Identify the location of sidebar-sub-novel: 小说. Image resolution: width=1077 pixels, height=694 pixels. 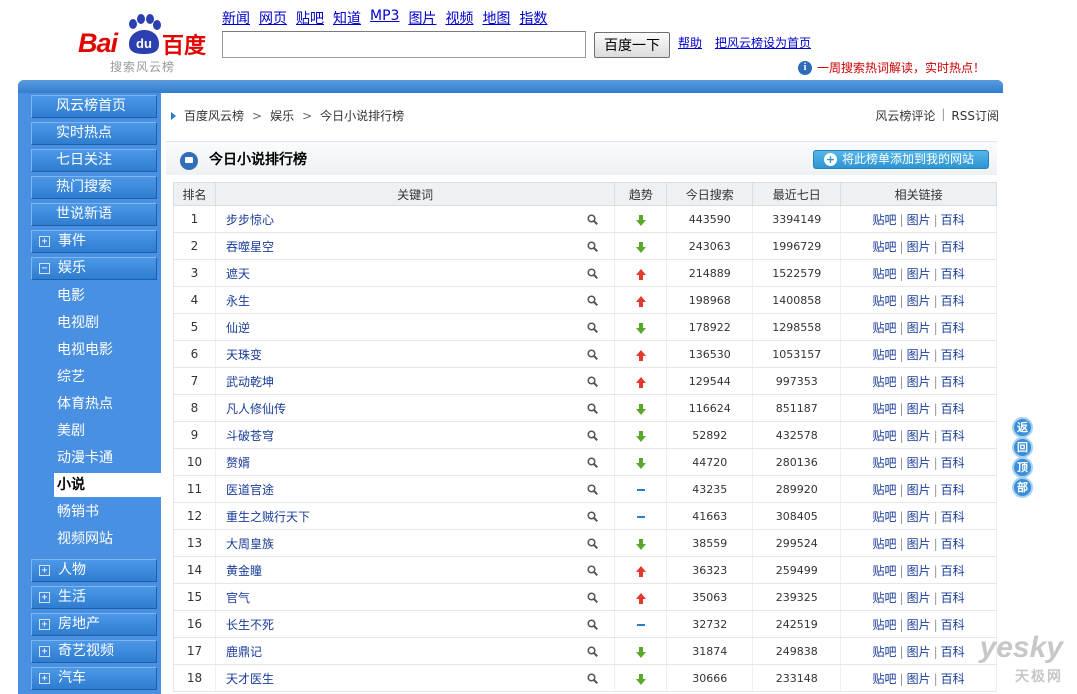
(107, 485).